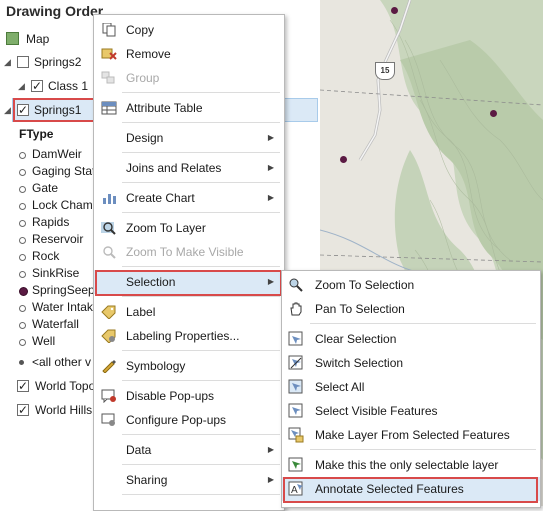  What do you see at coordinates (54, 110) in the screenshot?
I see `callout-springs1` at bounding box center [54, 110].